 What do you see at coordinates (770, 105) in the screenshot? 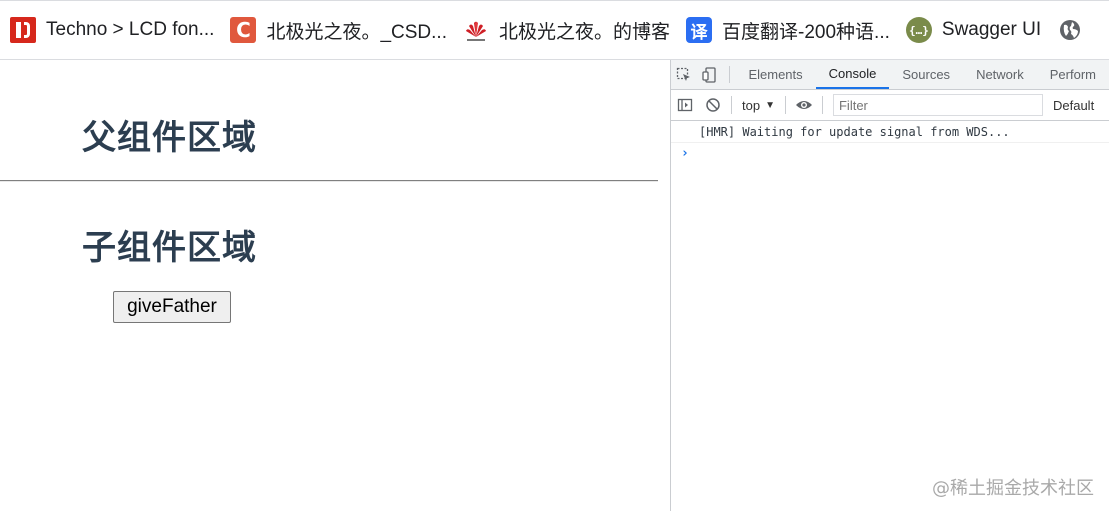
I see `dropdown-caret-icon: ▼` at bounding box center [770, 105].